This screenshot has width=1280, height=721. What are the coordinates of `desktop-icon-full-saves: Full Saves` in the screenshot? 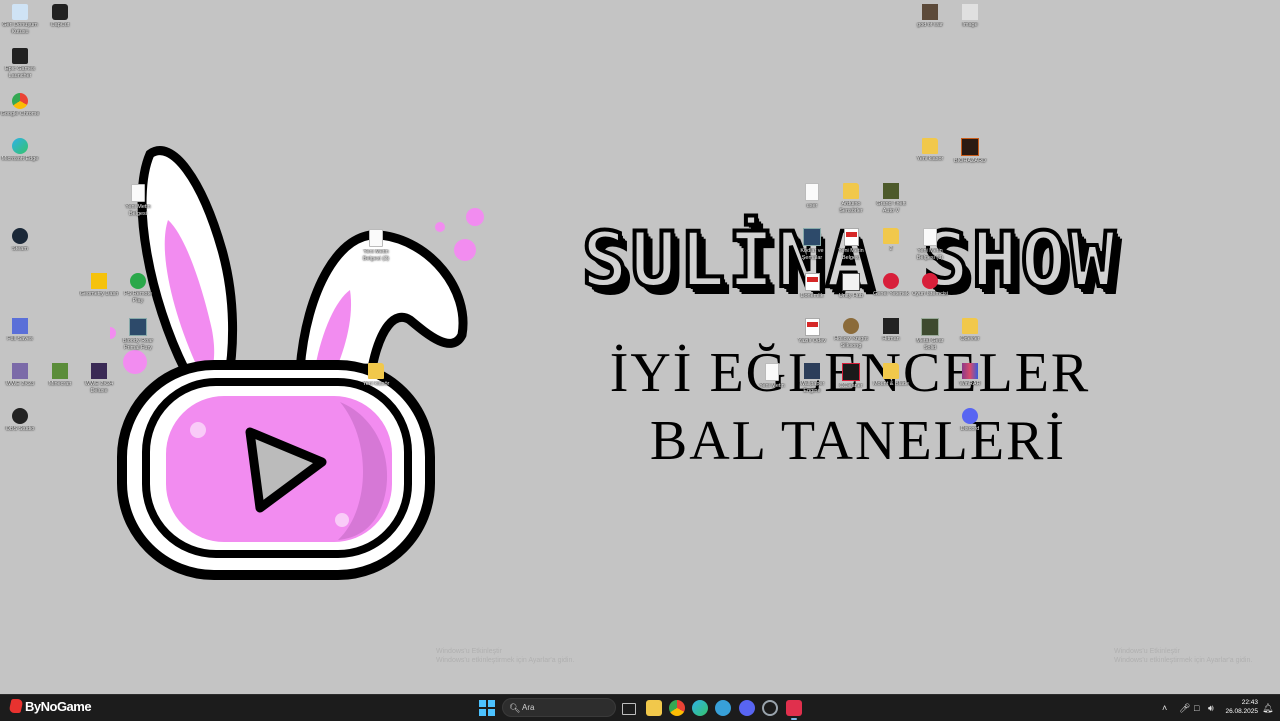 It's located at (20, 329).